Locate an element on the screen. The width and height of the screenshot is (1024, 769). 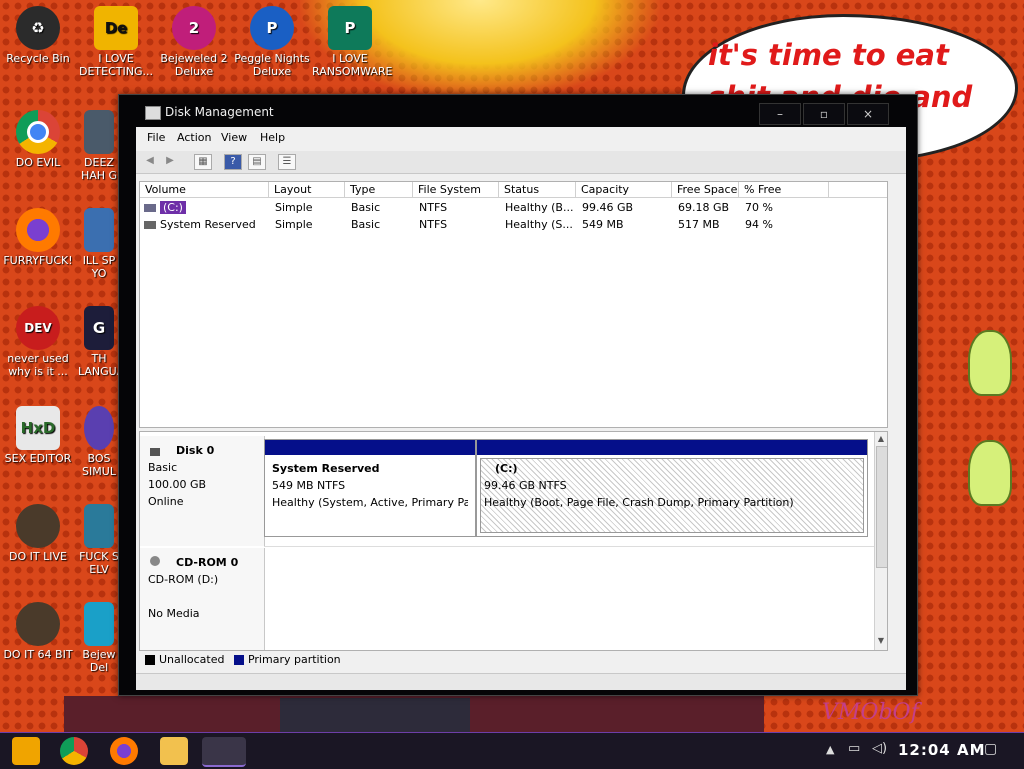
disk-management-taskbar-icon is located at coordinates (224, 752).